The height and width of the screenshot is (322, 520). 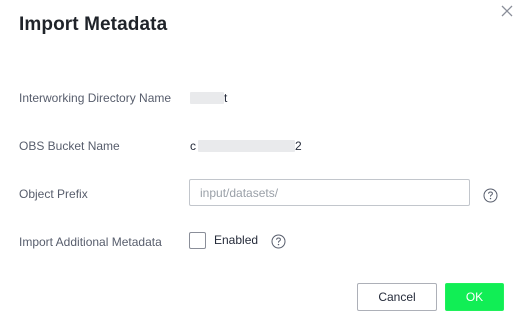 I want to click on object-prefix-field, so click(x=329, y=192).